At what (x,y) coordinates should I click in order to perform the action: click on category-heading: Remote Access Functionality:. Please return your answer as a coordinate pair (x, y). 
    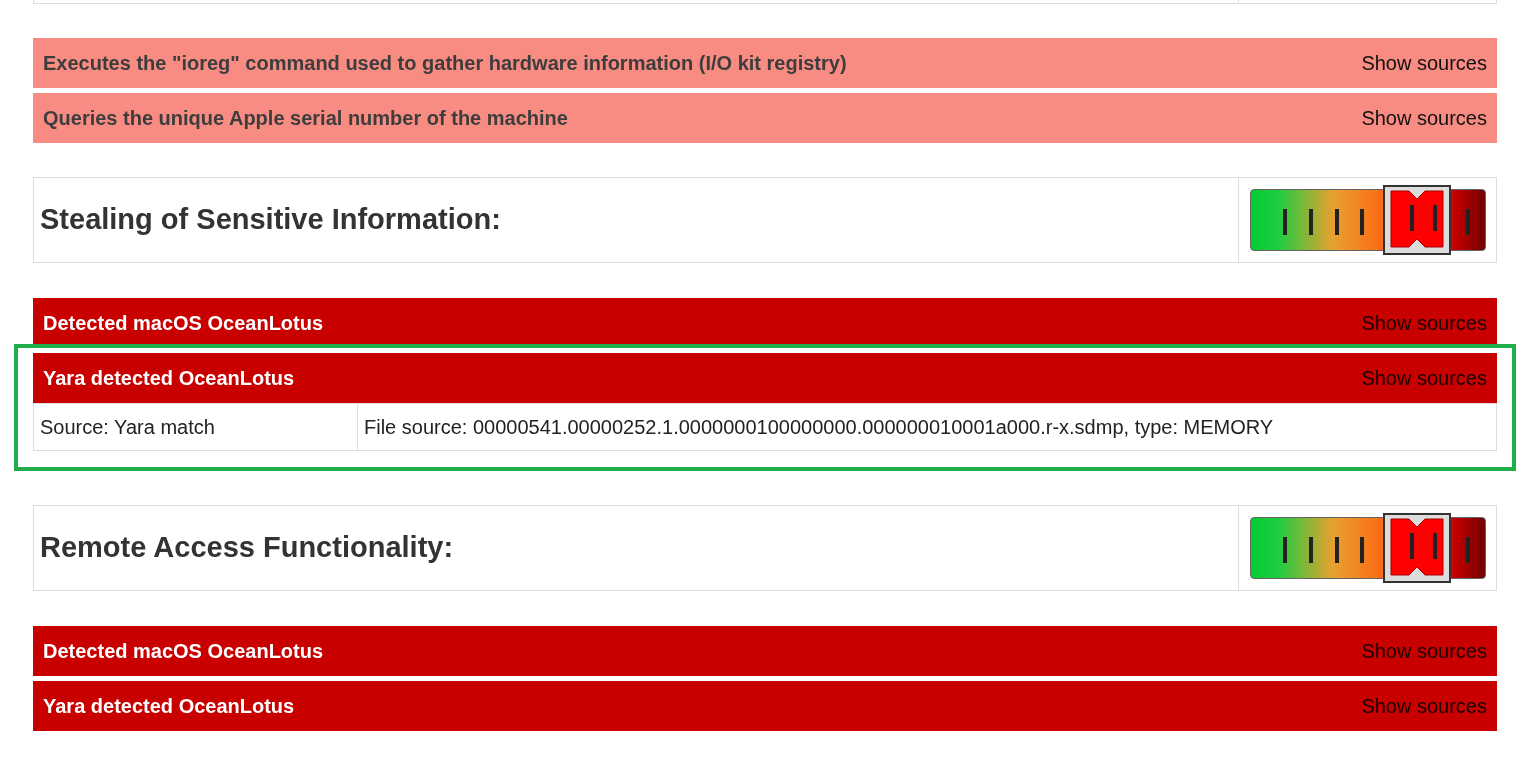
    Looking at the image, I should click on (247, 548).